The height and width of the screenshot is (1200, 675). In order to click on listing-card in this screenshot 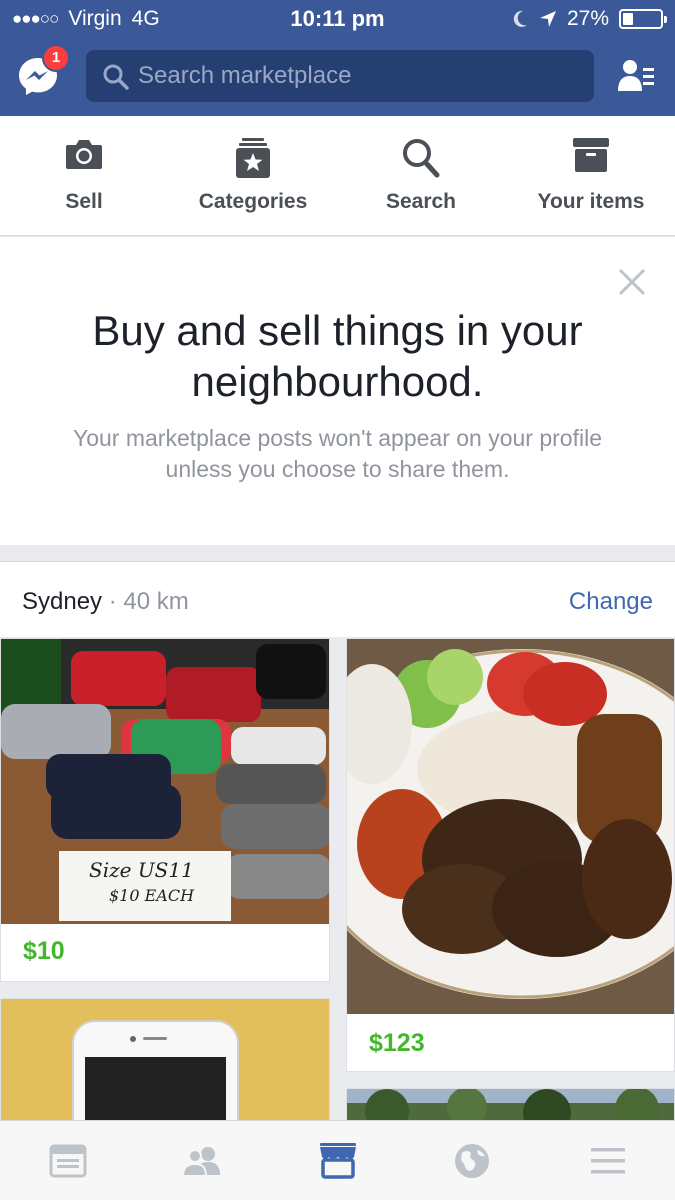, I will do `click(165, 1068)`.